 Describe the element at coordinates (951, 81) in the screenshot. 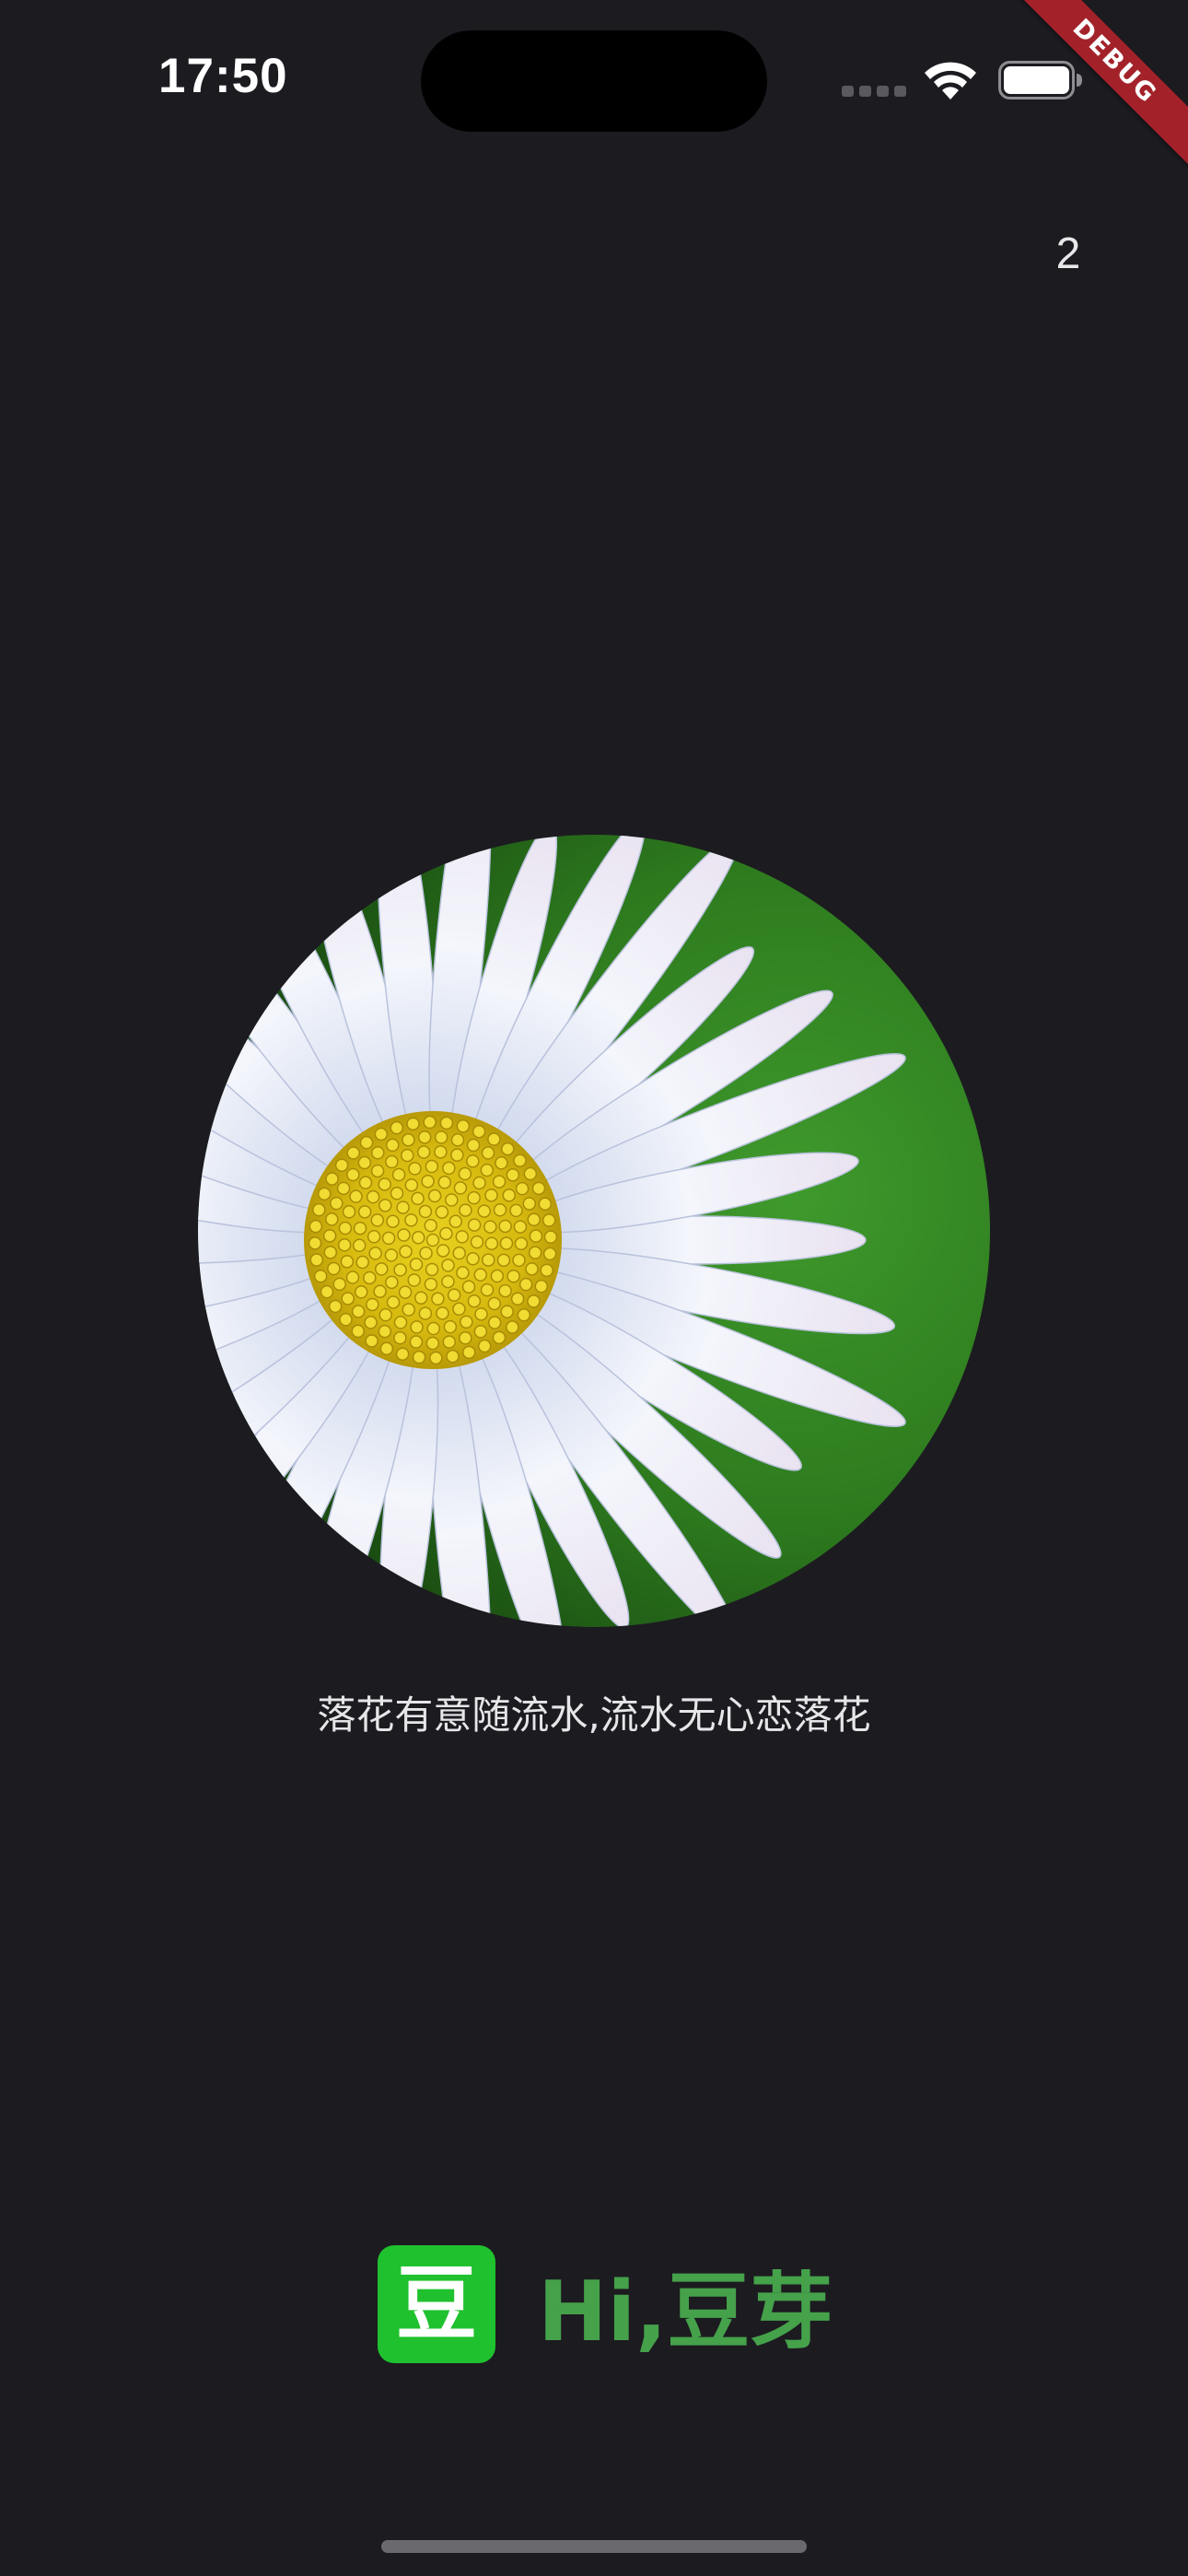

I see `wifi-icon` at that location.